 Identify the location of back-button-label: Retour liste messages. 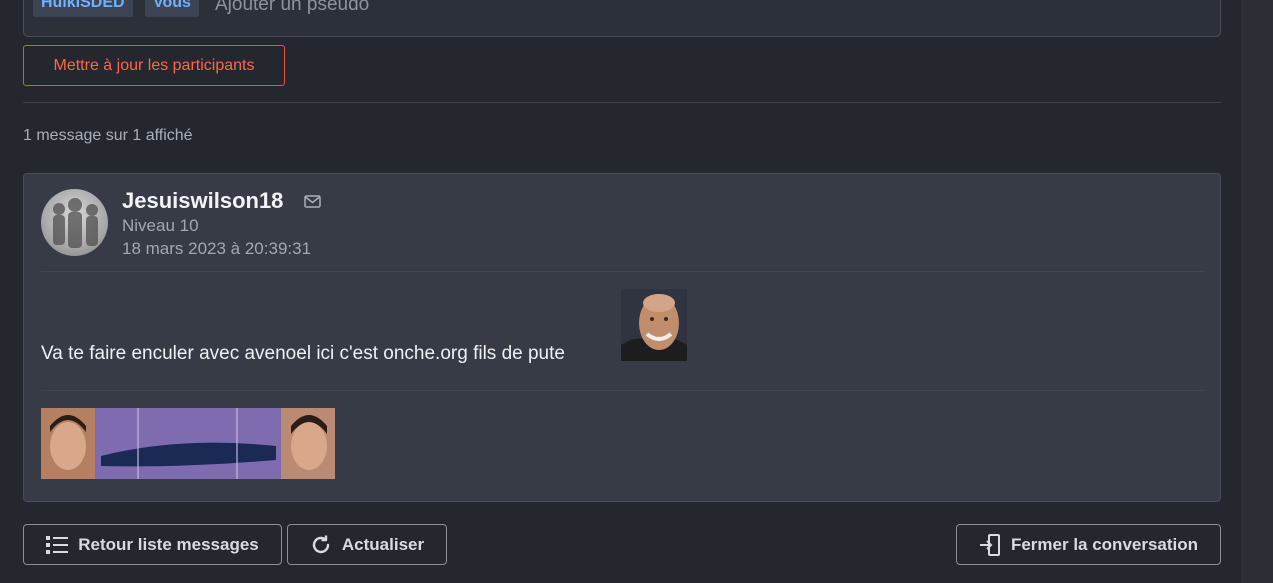
(168, 544).